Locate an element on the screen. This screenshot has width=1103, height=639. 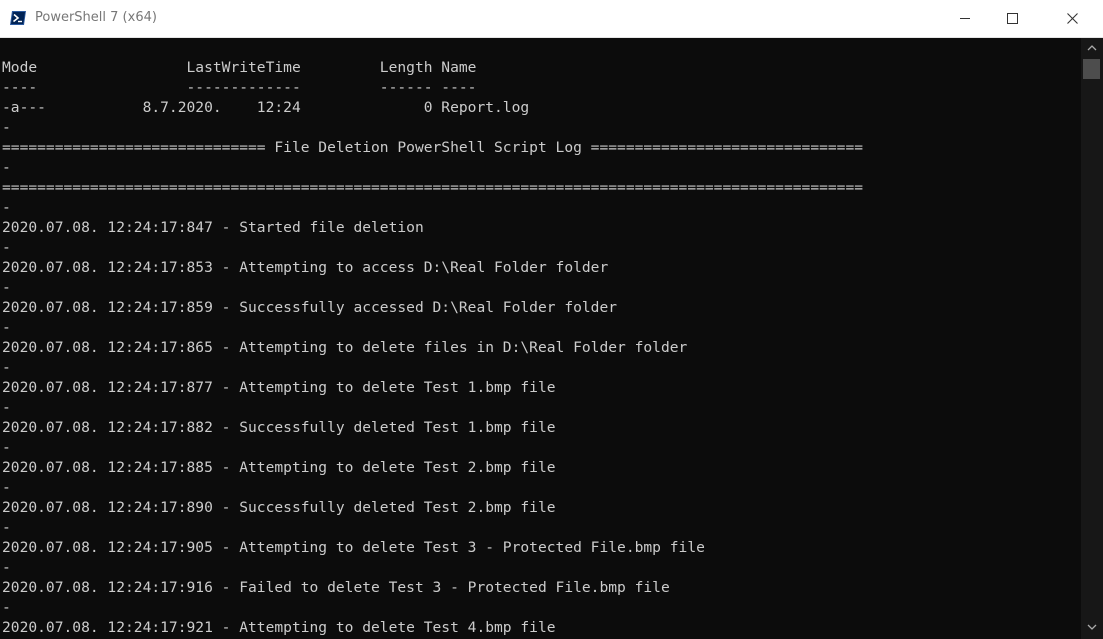
scroll-up-arrow-icon is located at coordinates (1092, 48).